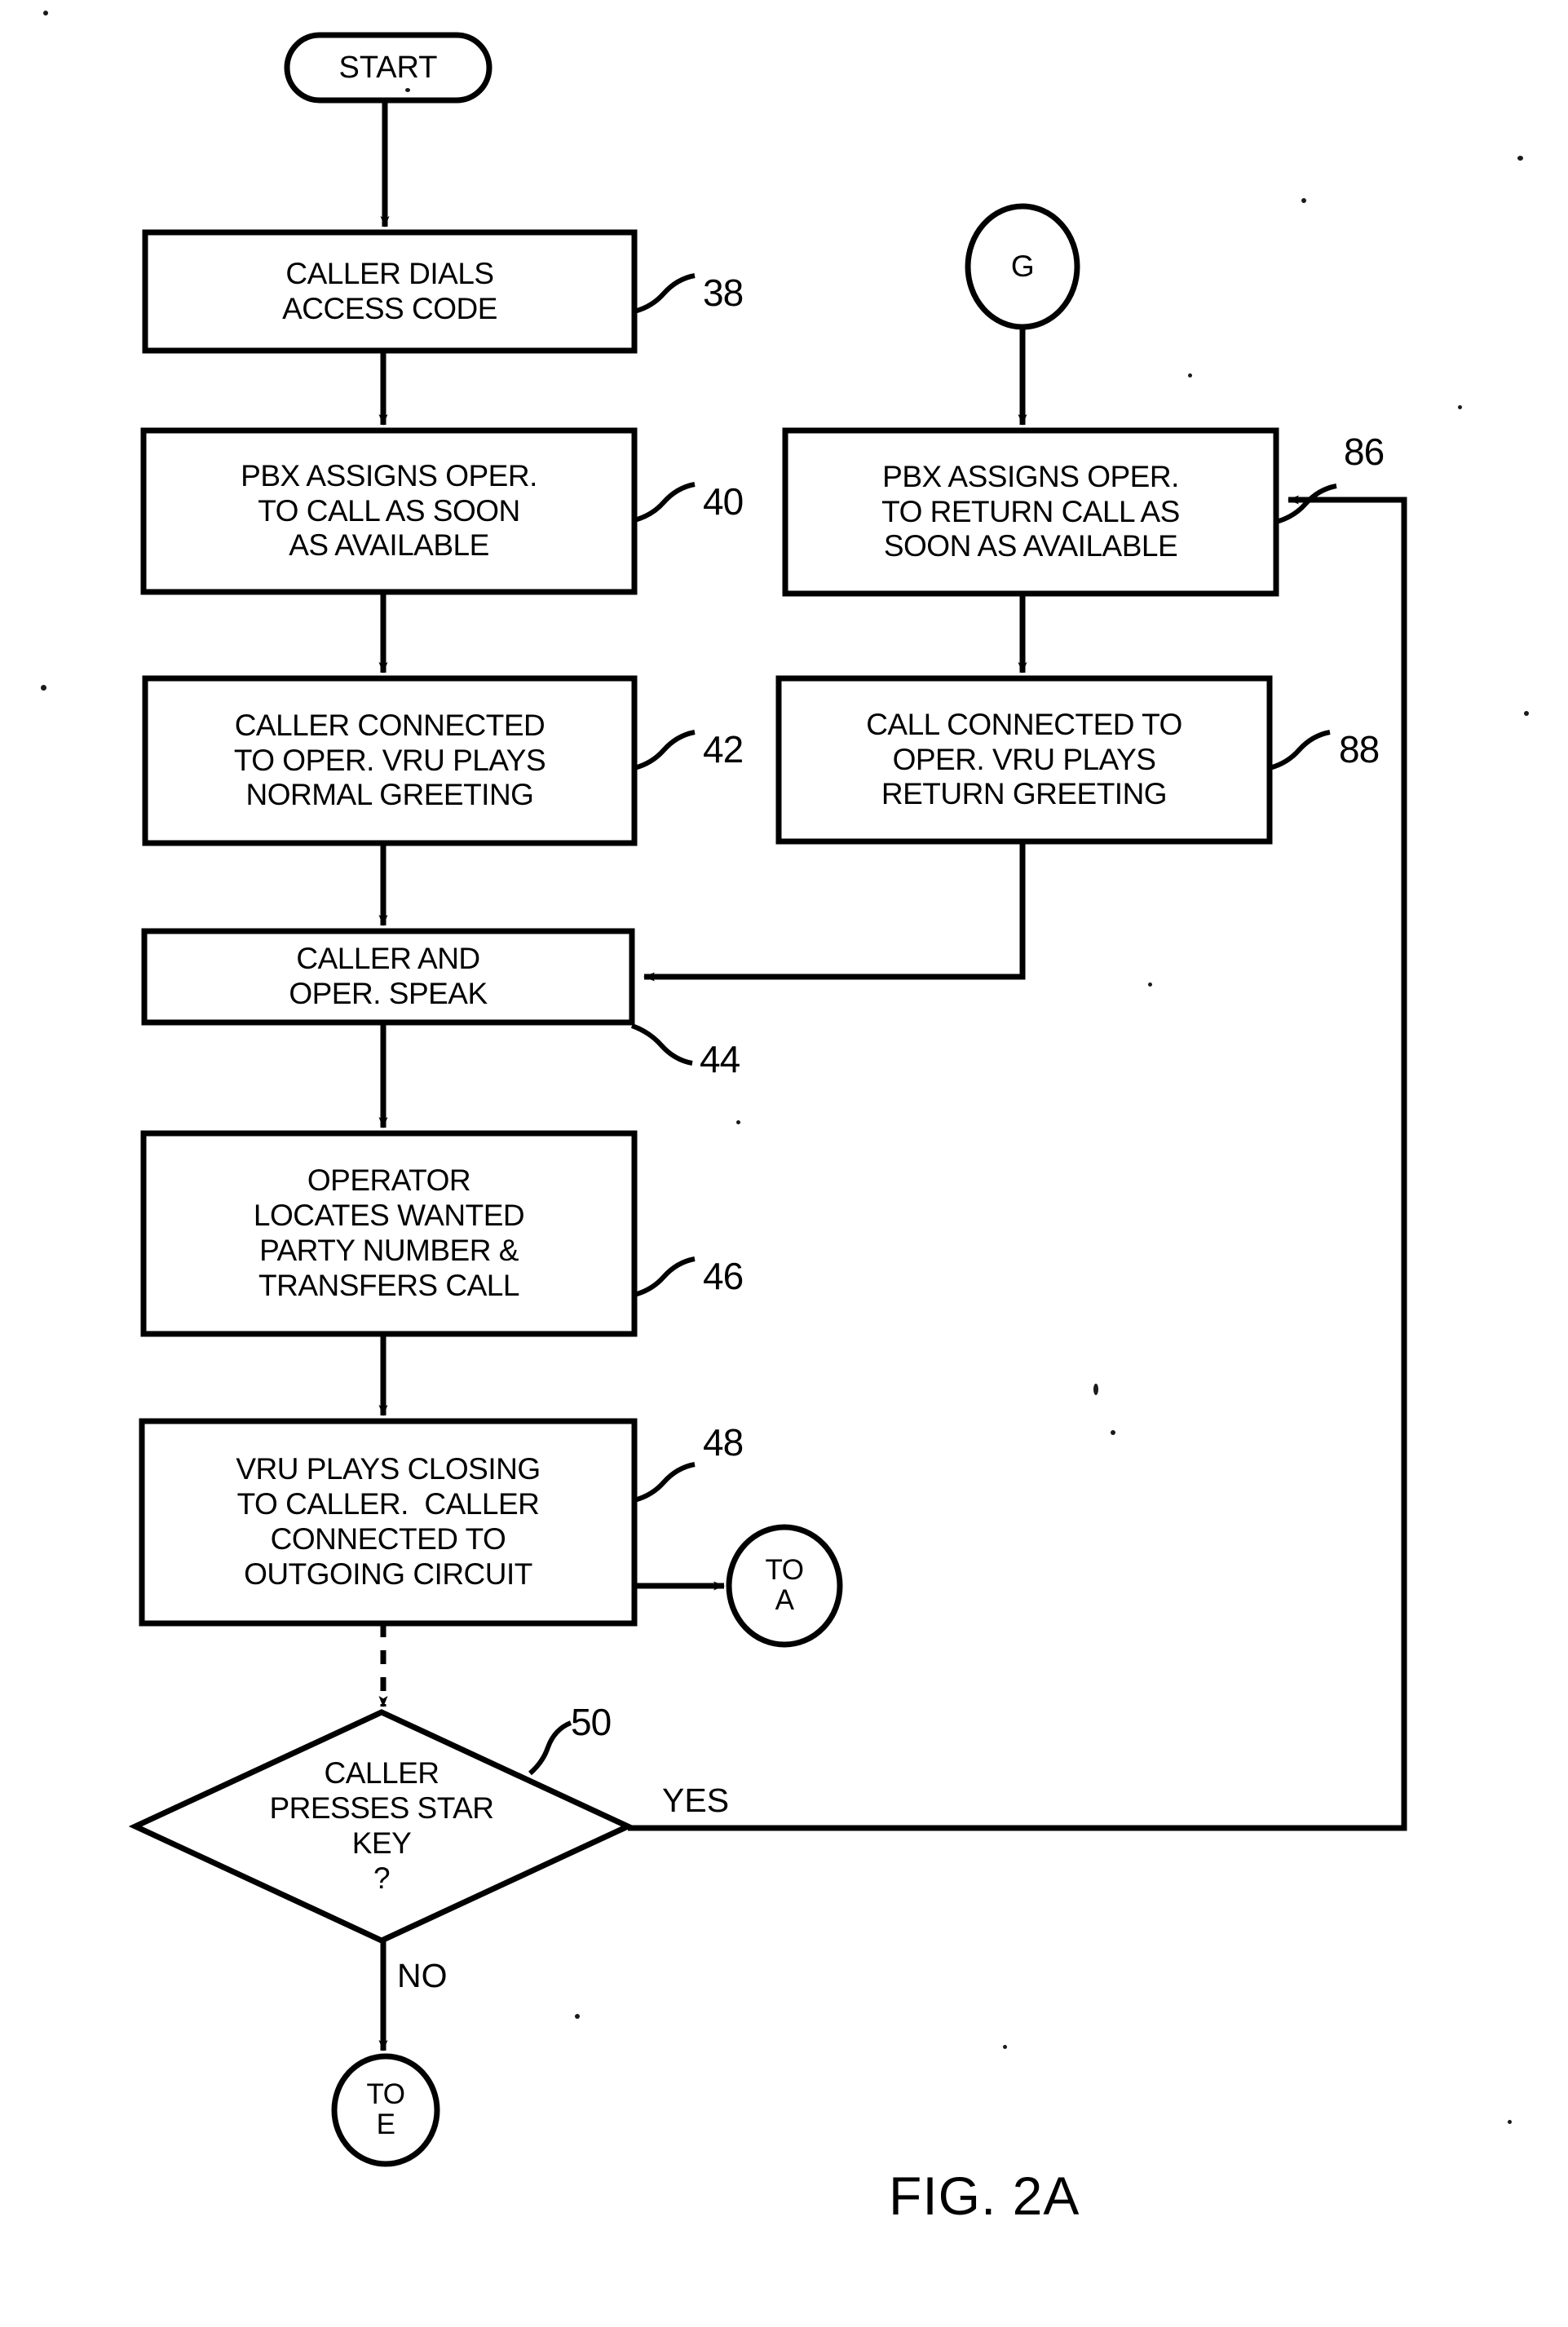 Image resolution: width=1568 pixels, height=2327 pixels. What do you see at coordinates (390, 760) in the screenshot?
I see `box-42-shape` at bounding box center [390, 760].